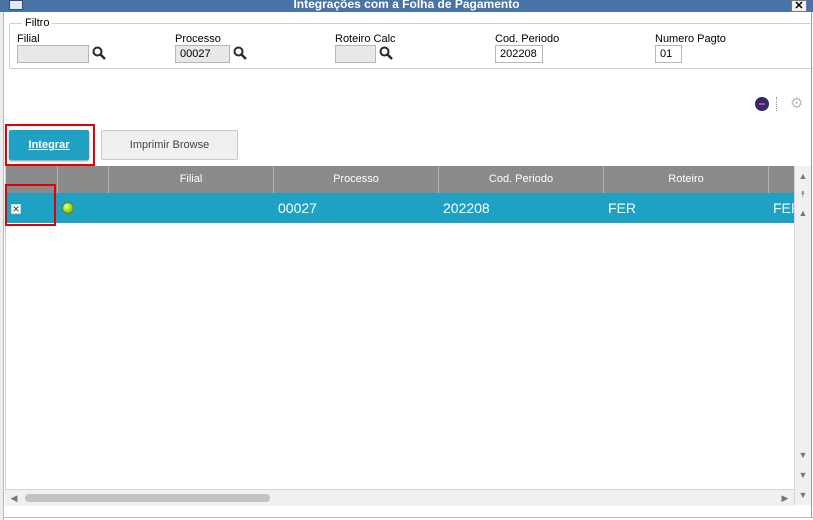 The height and width of the screenshot is (520, 813). I want to click on cell-processo: 00027, so click(297, 208).